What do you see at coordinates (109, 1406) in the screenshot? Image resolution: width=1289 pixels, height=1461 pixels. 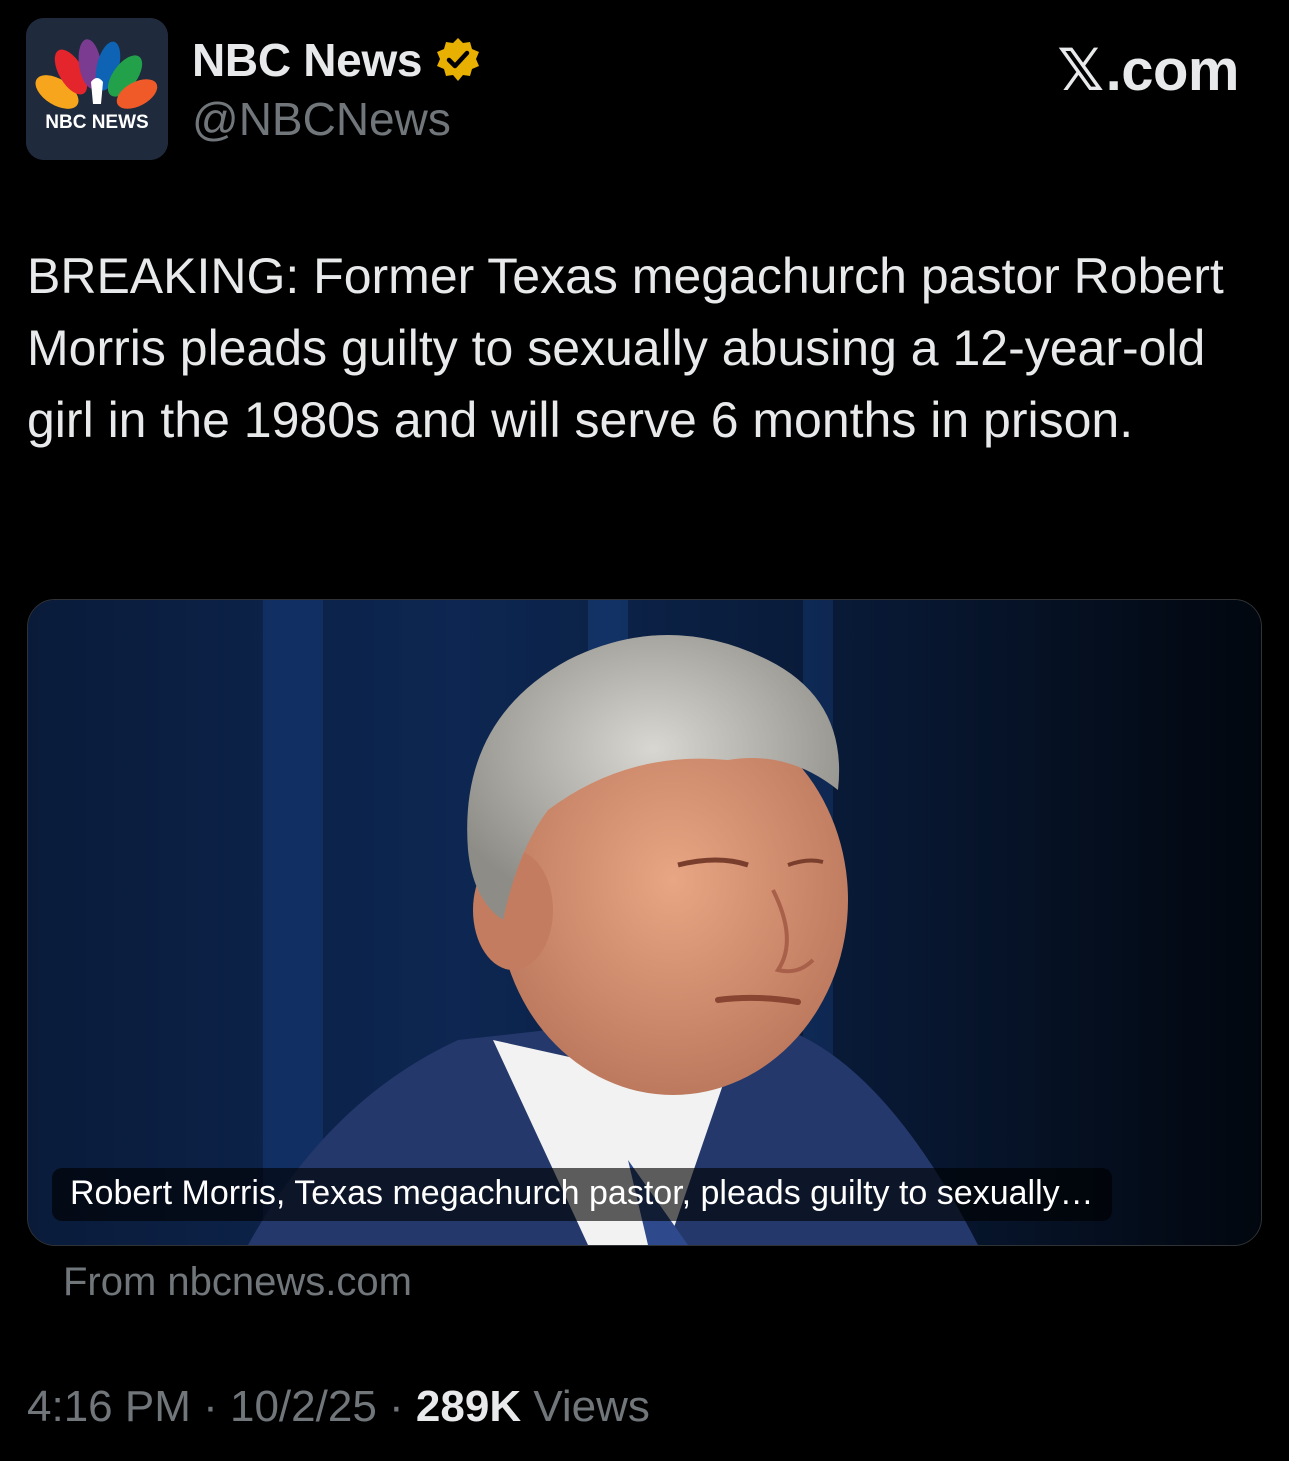 I see `tweet-time: 4:16 PM` at bounding box center [109, 1406].